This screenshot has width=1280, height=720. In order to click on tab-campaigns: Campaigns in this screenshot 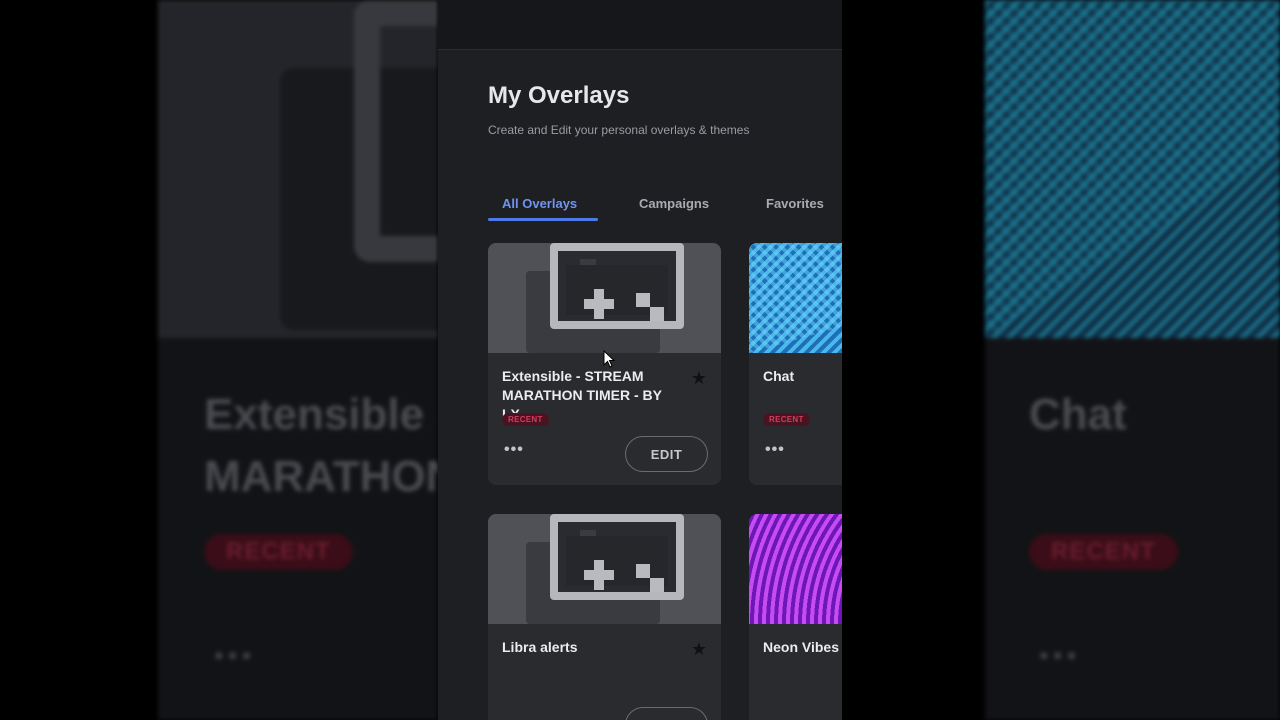, I will do `click(674, 203)`.